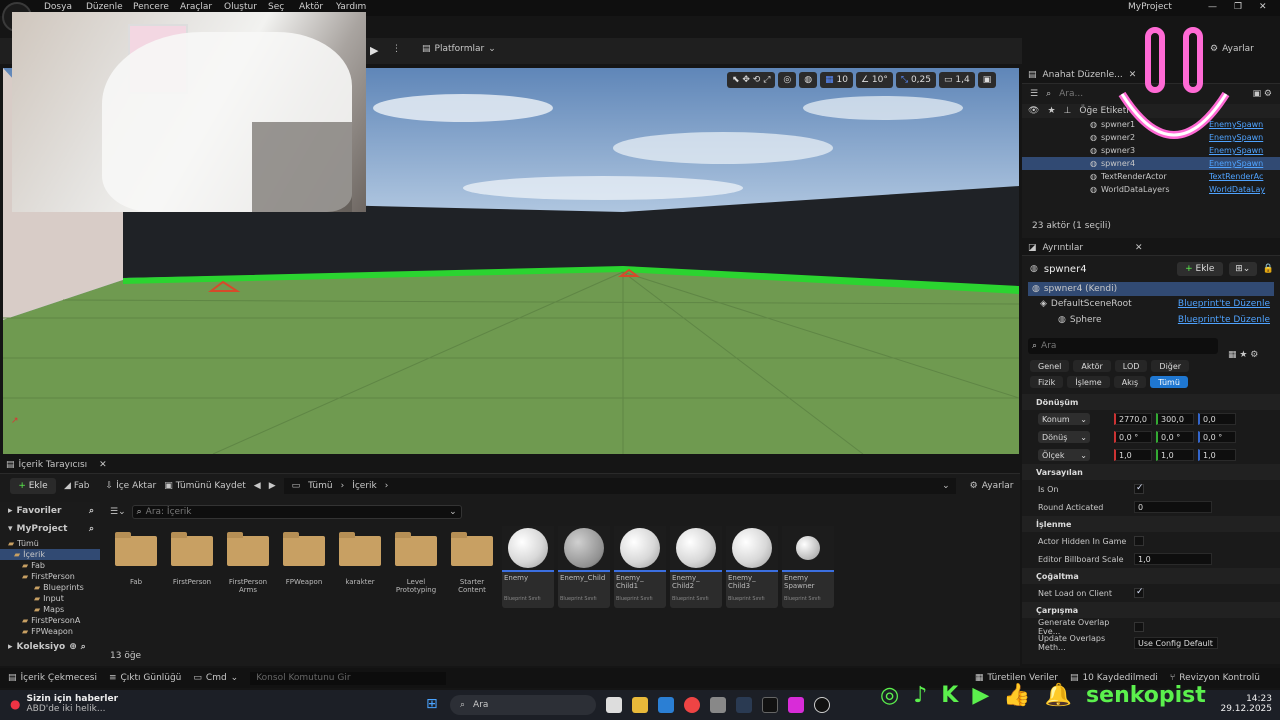 This screenshot has width=1280, height=720. I want to click on grid-snap-toggle: ▦ 10, so click(836, 80).